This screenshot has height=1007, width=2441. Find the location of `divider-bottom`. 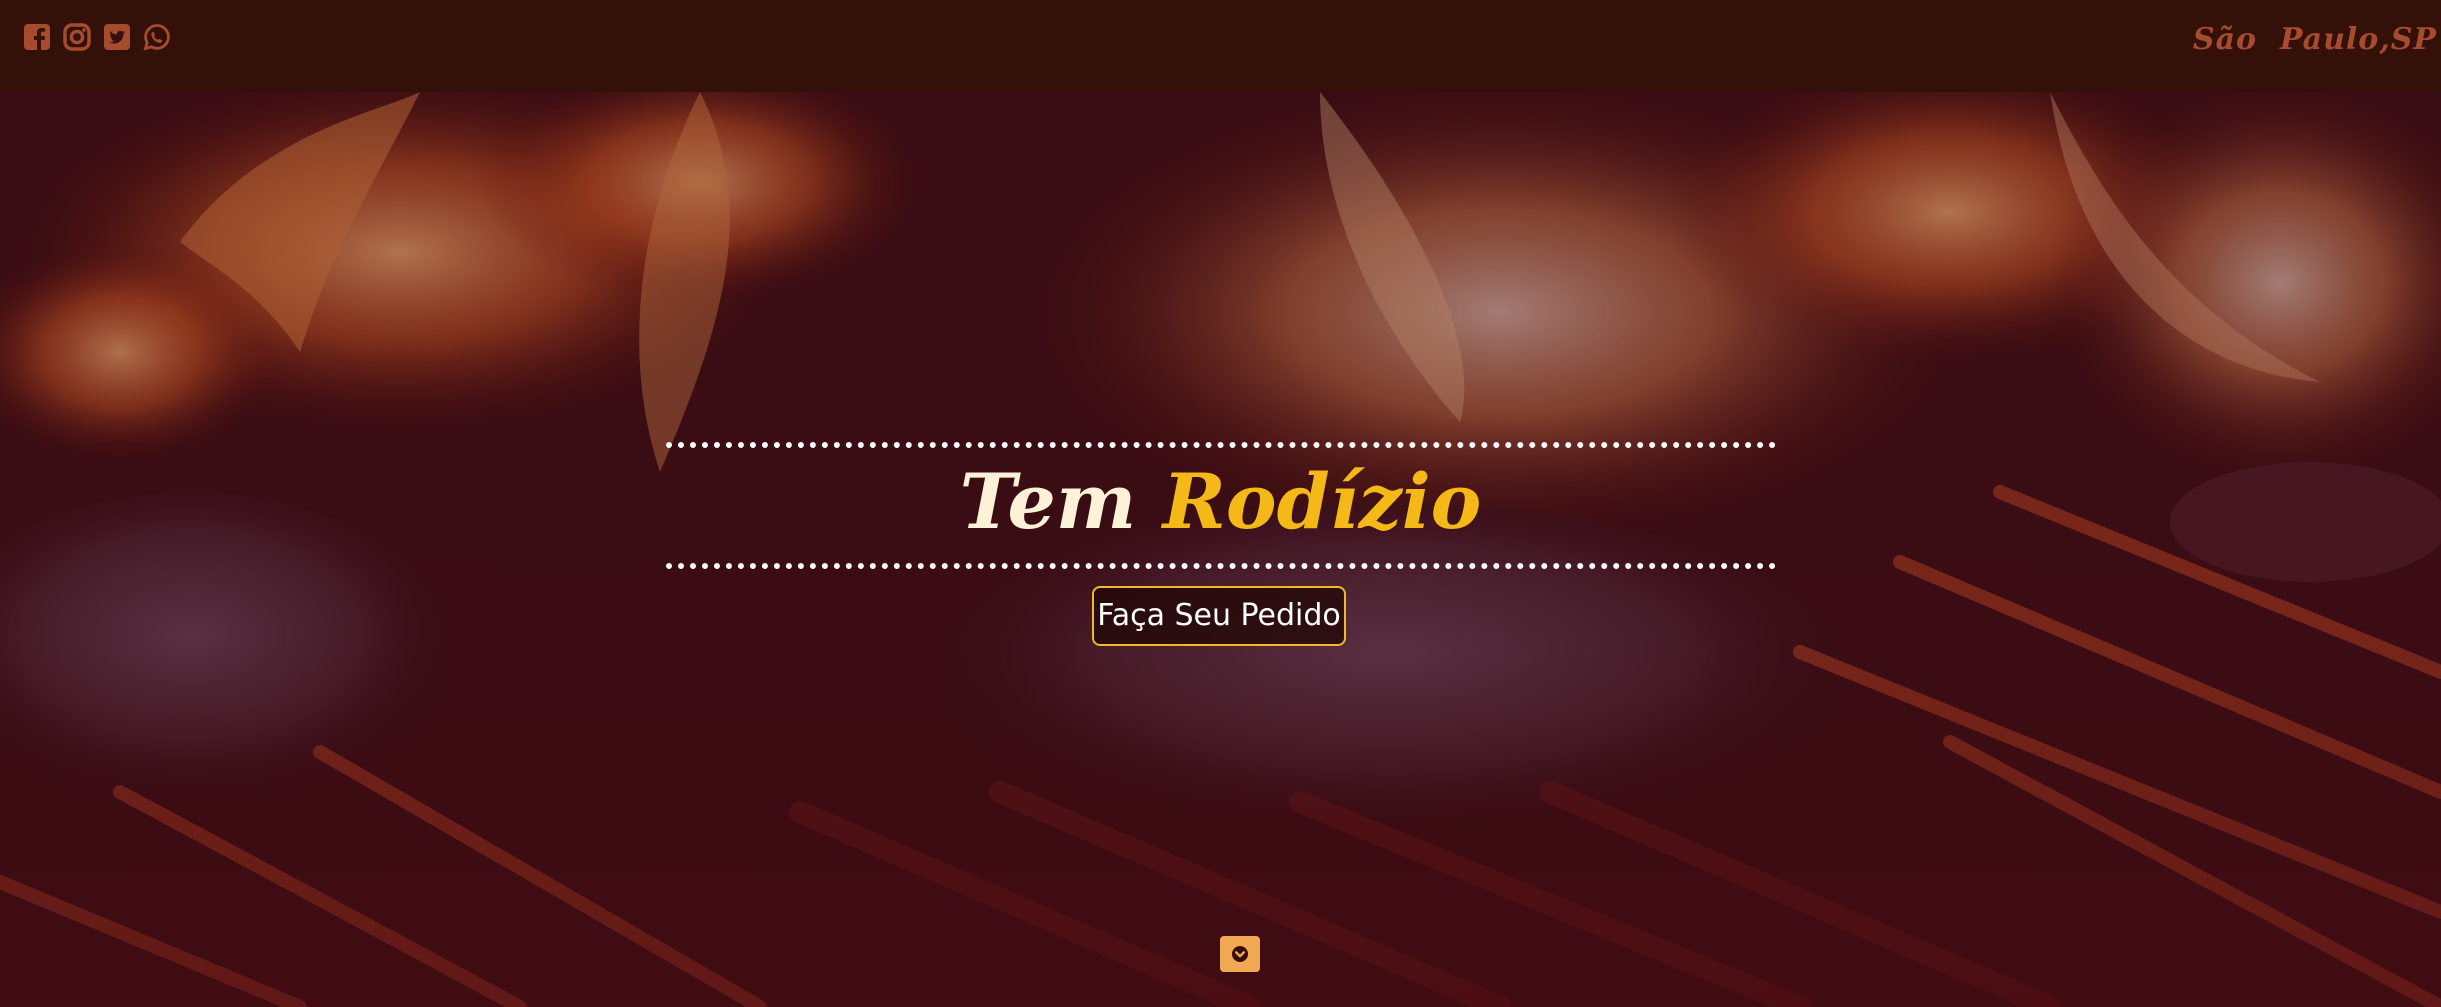

divider-bottom is located at coordinates (1221, 566).